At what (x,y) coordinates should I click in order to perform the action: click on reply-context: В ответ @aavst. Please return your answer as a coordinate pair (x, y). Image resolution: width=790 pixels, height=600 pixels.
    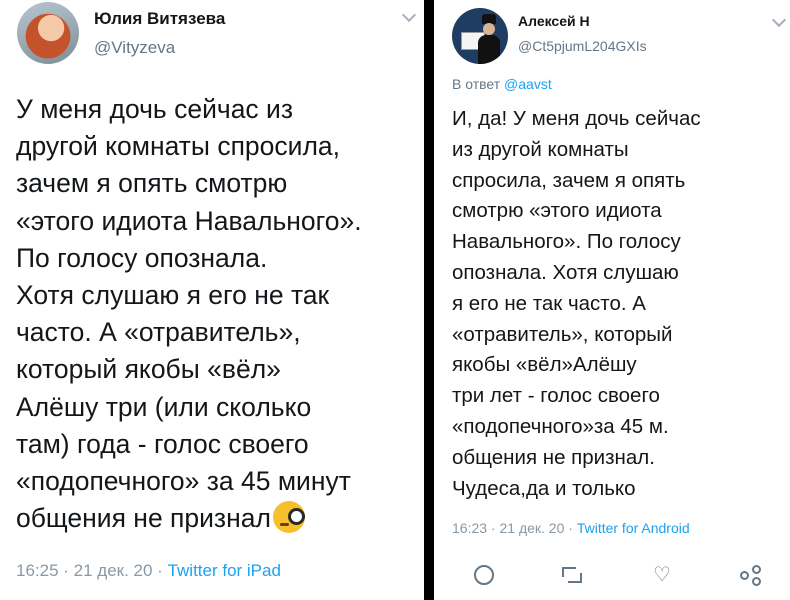
    Looking at the image, I should click on (502, 84).